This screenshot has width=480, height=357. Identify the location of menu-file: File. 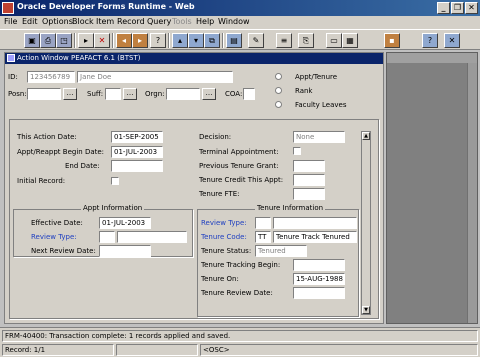
(10, 21).